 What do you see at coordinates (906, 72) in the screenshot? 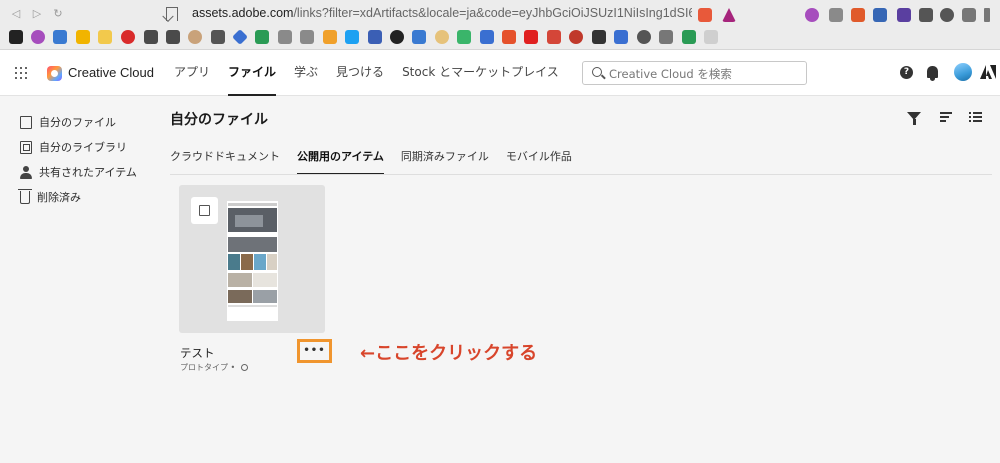
I see `help-icon: ?` at bounding box center [906, 72].